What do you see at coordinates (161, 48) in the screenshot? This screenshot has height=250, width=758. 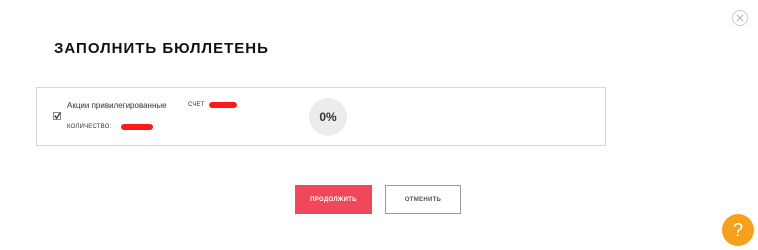 I see `page-title: ЗАПОЛНИТЬ БЮЛЛЕТЕНЬ` at bounding box center [161, 48].